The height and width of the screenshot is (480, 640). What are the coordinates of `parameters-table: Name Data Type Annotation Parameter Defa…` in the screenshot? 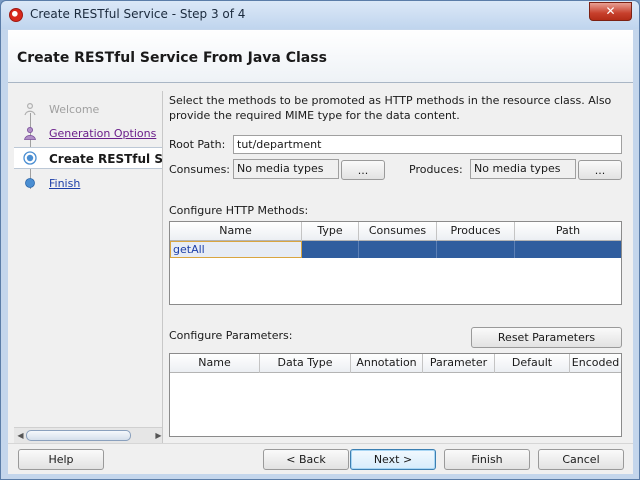 It's located at (395, 395).